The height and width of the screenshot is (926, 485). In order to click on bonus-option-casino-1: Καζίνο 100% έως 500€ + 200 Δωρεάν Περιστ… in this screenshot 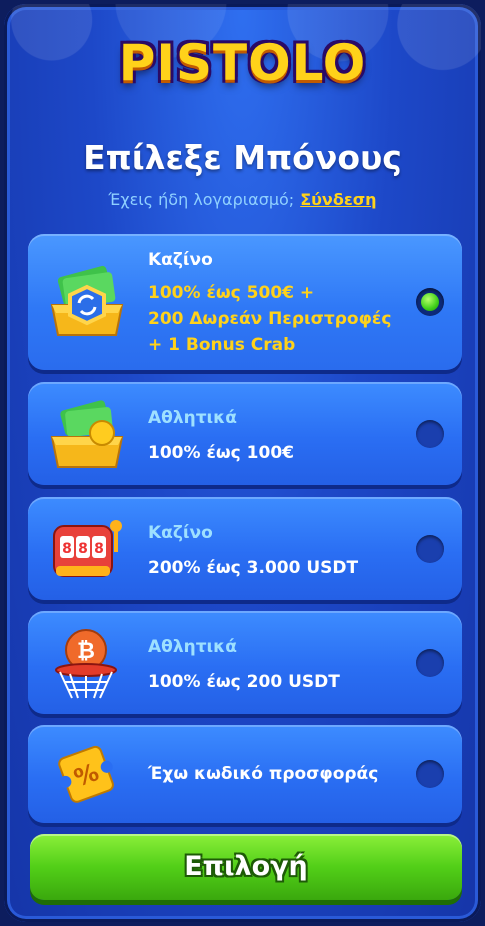, I will do `click(245, 302)`.